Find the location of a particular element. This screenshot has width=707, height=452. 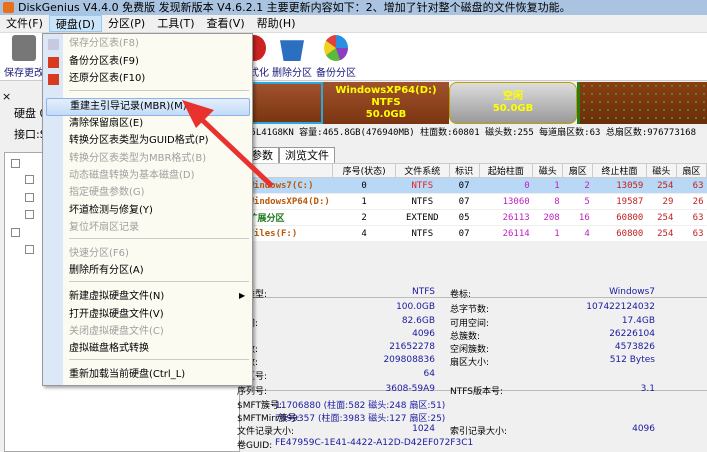

annotation-arrow is located at coordinates (228, 144).